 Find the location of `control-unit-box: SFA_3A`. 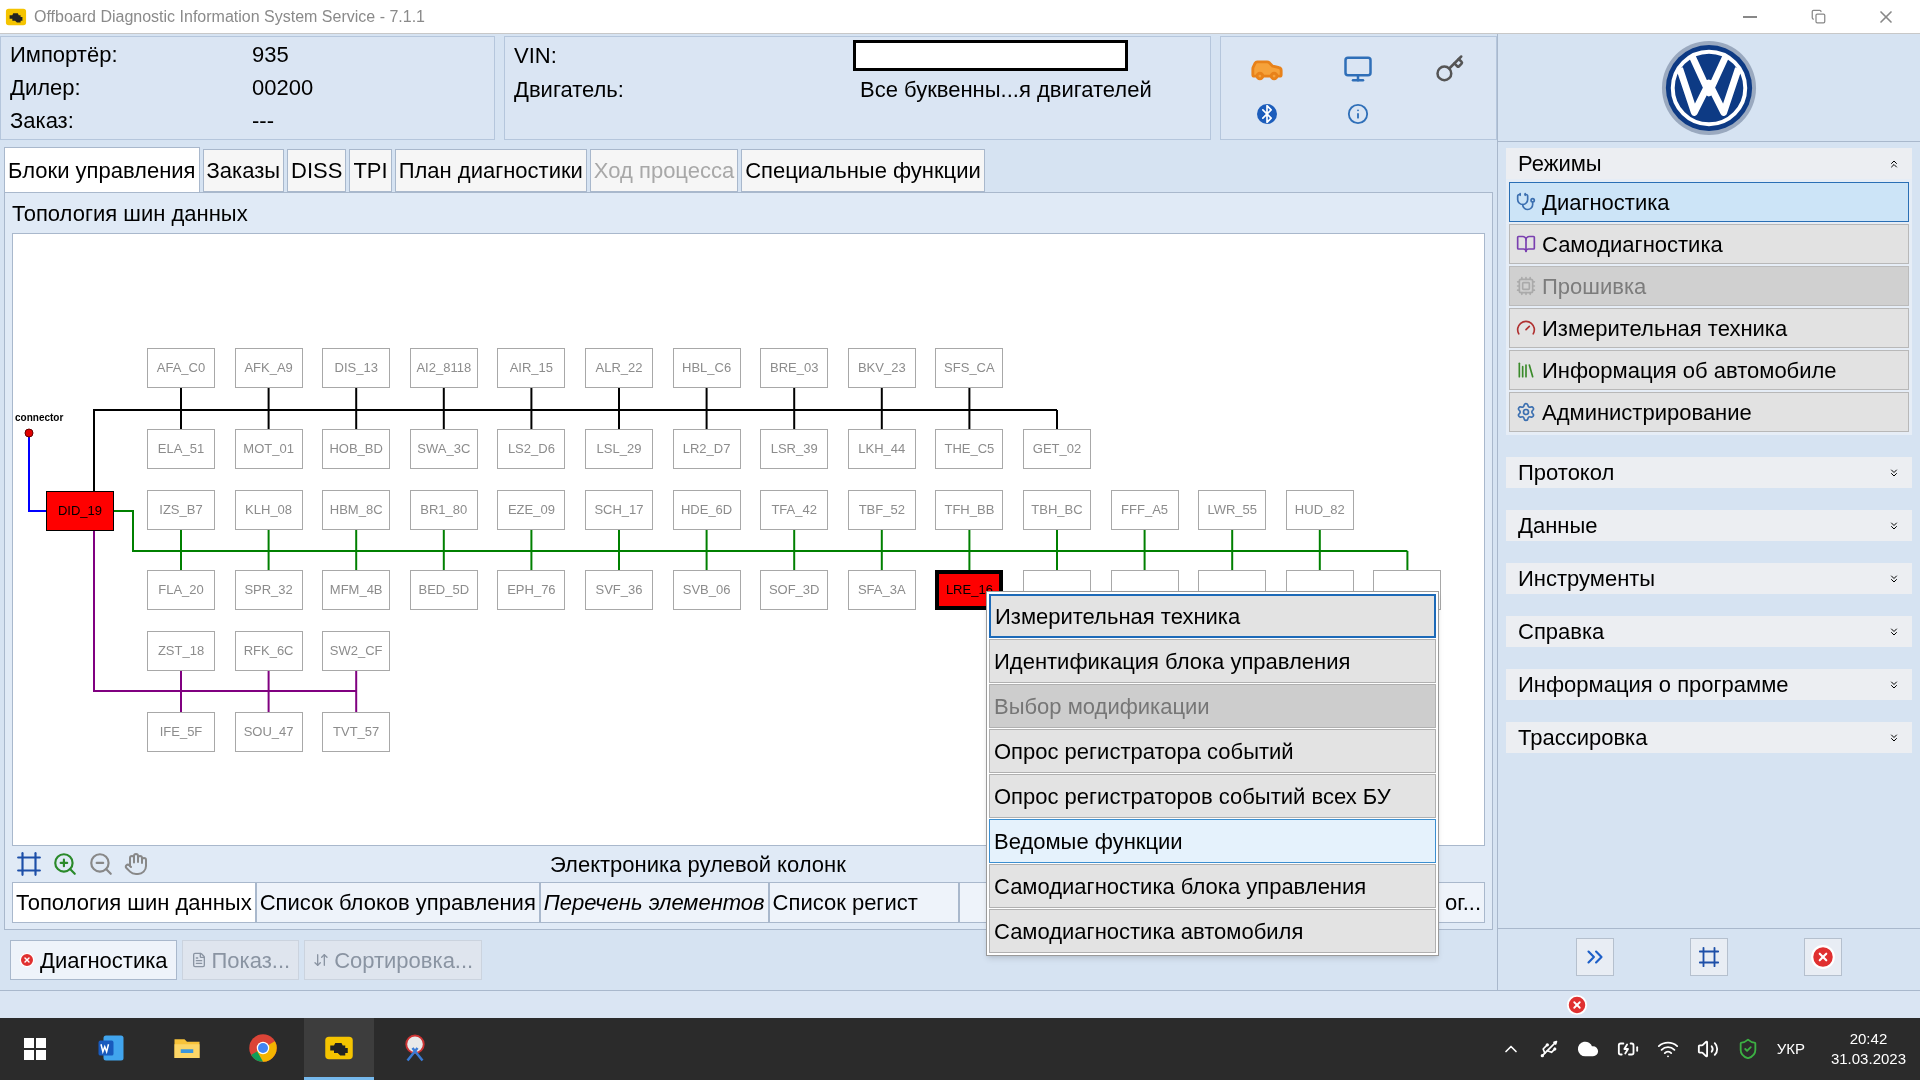

control-unit-box: SFA_3A is located at coordinates (881, 590).